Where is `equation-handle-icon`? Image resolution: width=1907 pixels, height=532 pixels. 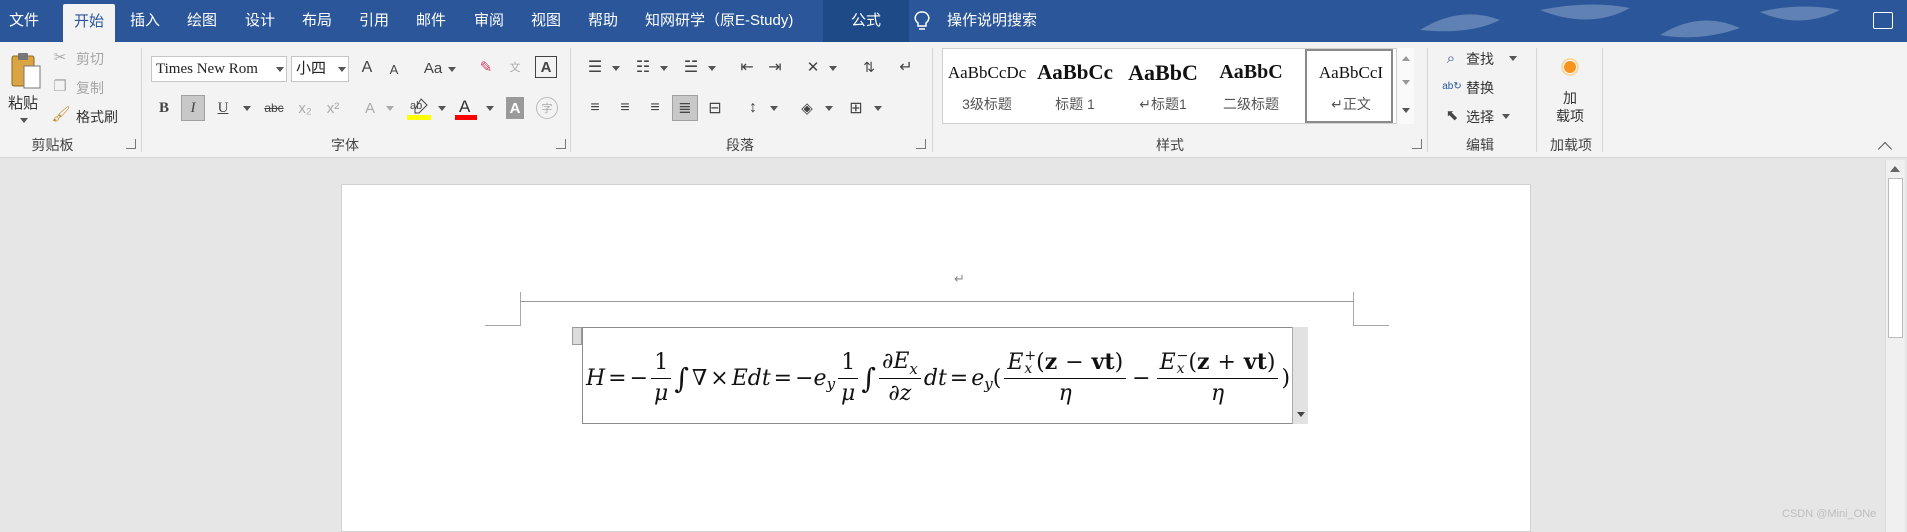
equation-handle-icon is located at coordinates (577, 336).